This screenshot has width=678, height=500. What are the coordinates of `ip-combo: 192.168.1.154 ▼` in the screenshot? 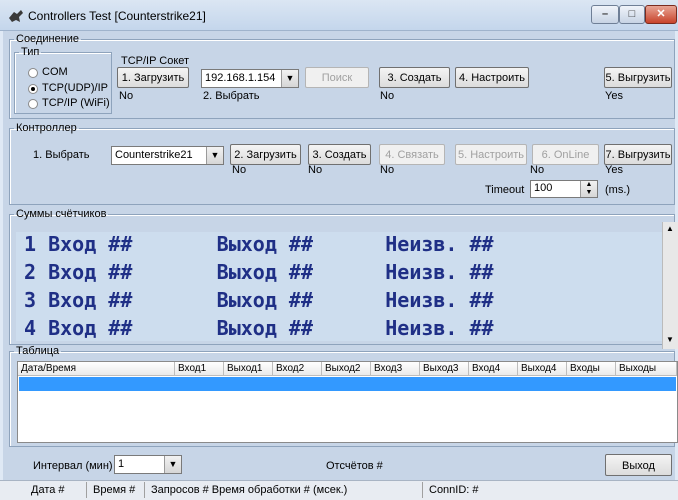 It's located at (250, 78).